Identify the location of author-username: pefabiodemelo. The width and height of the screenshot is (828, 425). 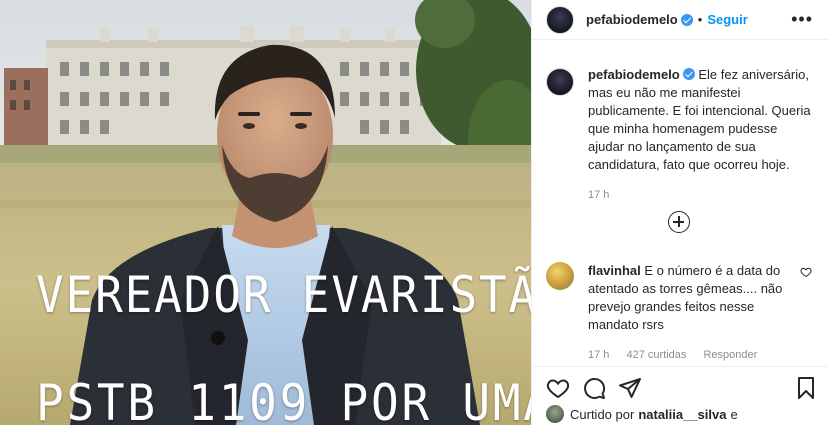
(632, 19).